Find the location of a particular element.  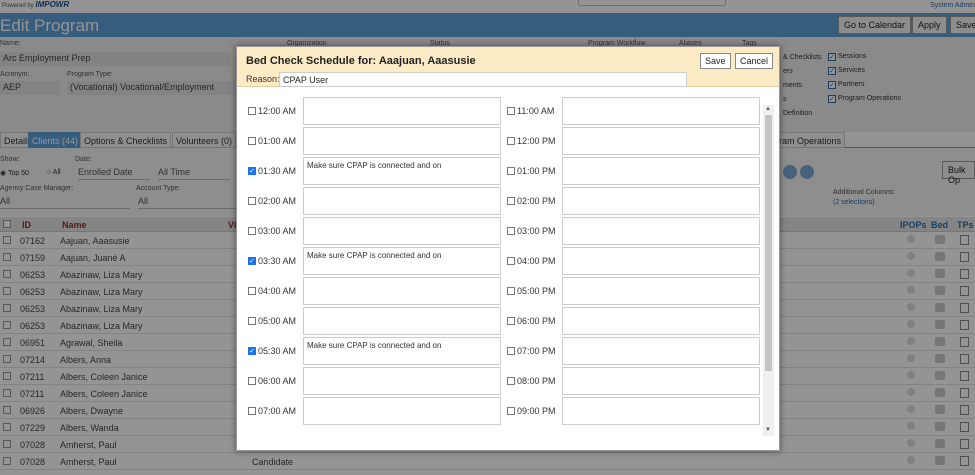

slot-time: 06:00 AM is located at coordinates (277, 381).